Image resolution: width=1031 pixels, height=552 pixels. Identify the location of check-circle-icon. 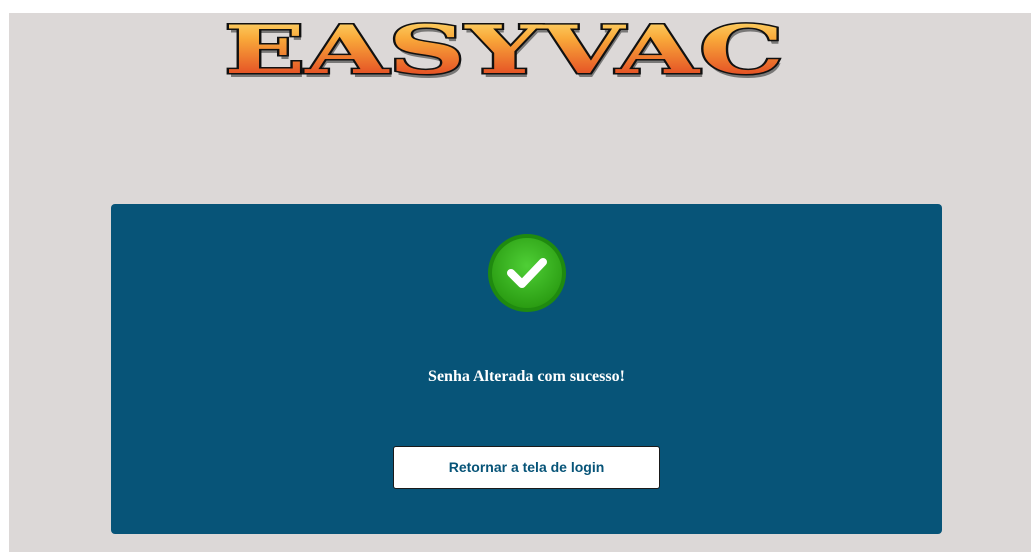
(527, 273).